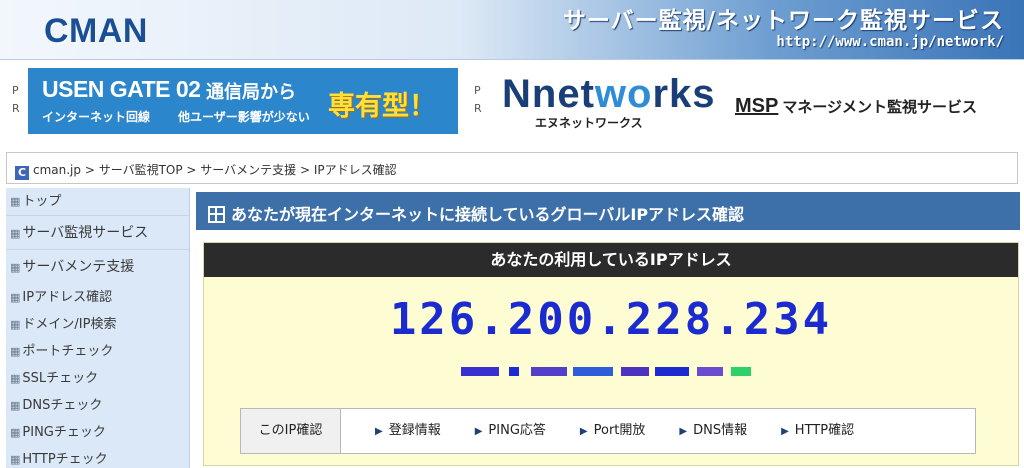  I want to click on usen-line2: 他ユーザー影響が少ない, so click(244, 117).